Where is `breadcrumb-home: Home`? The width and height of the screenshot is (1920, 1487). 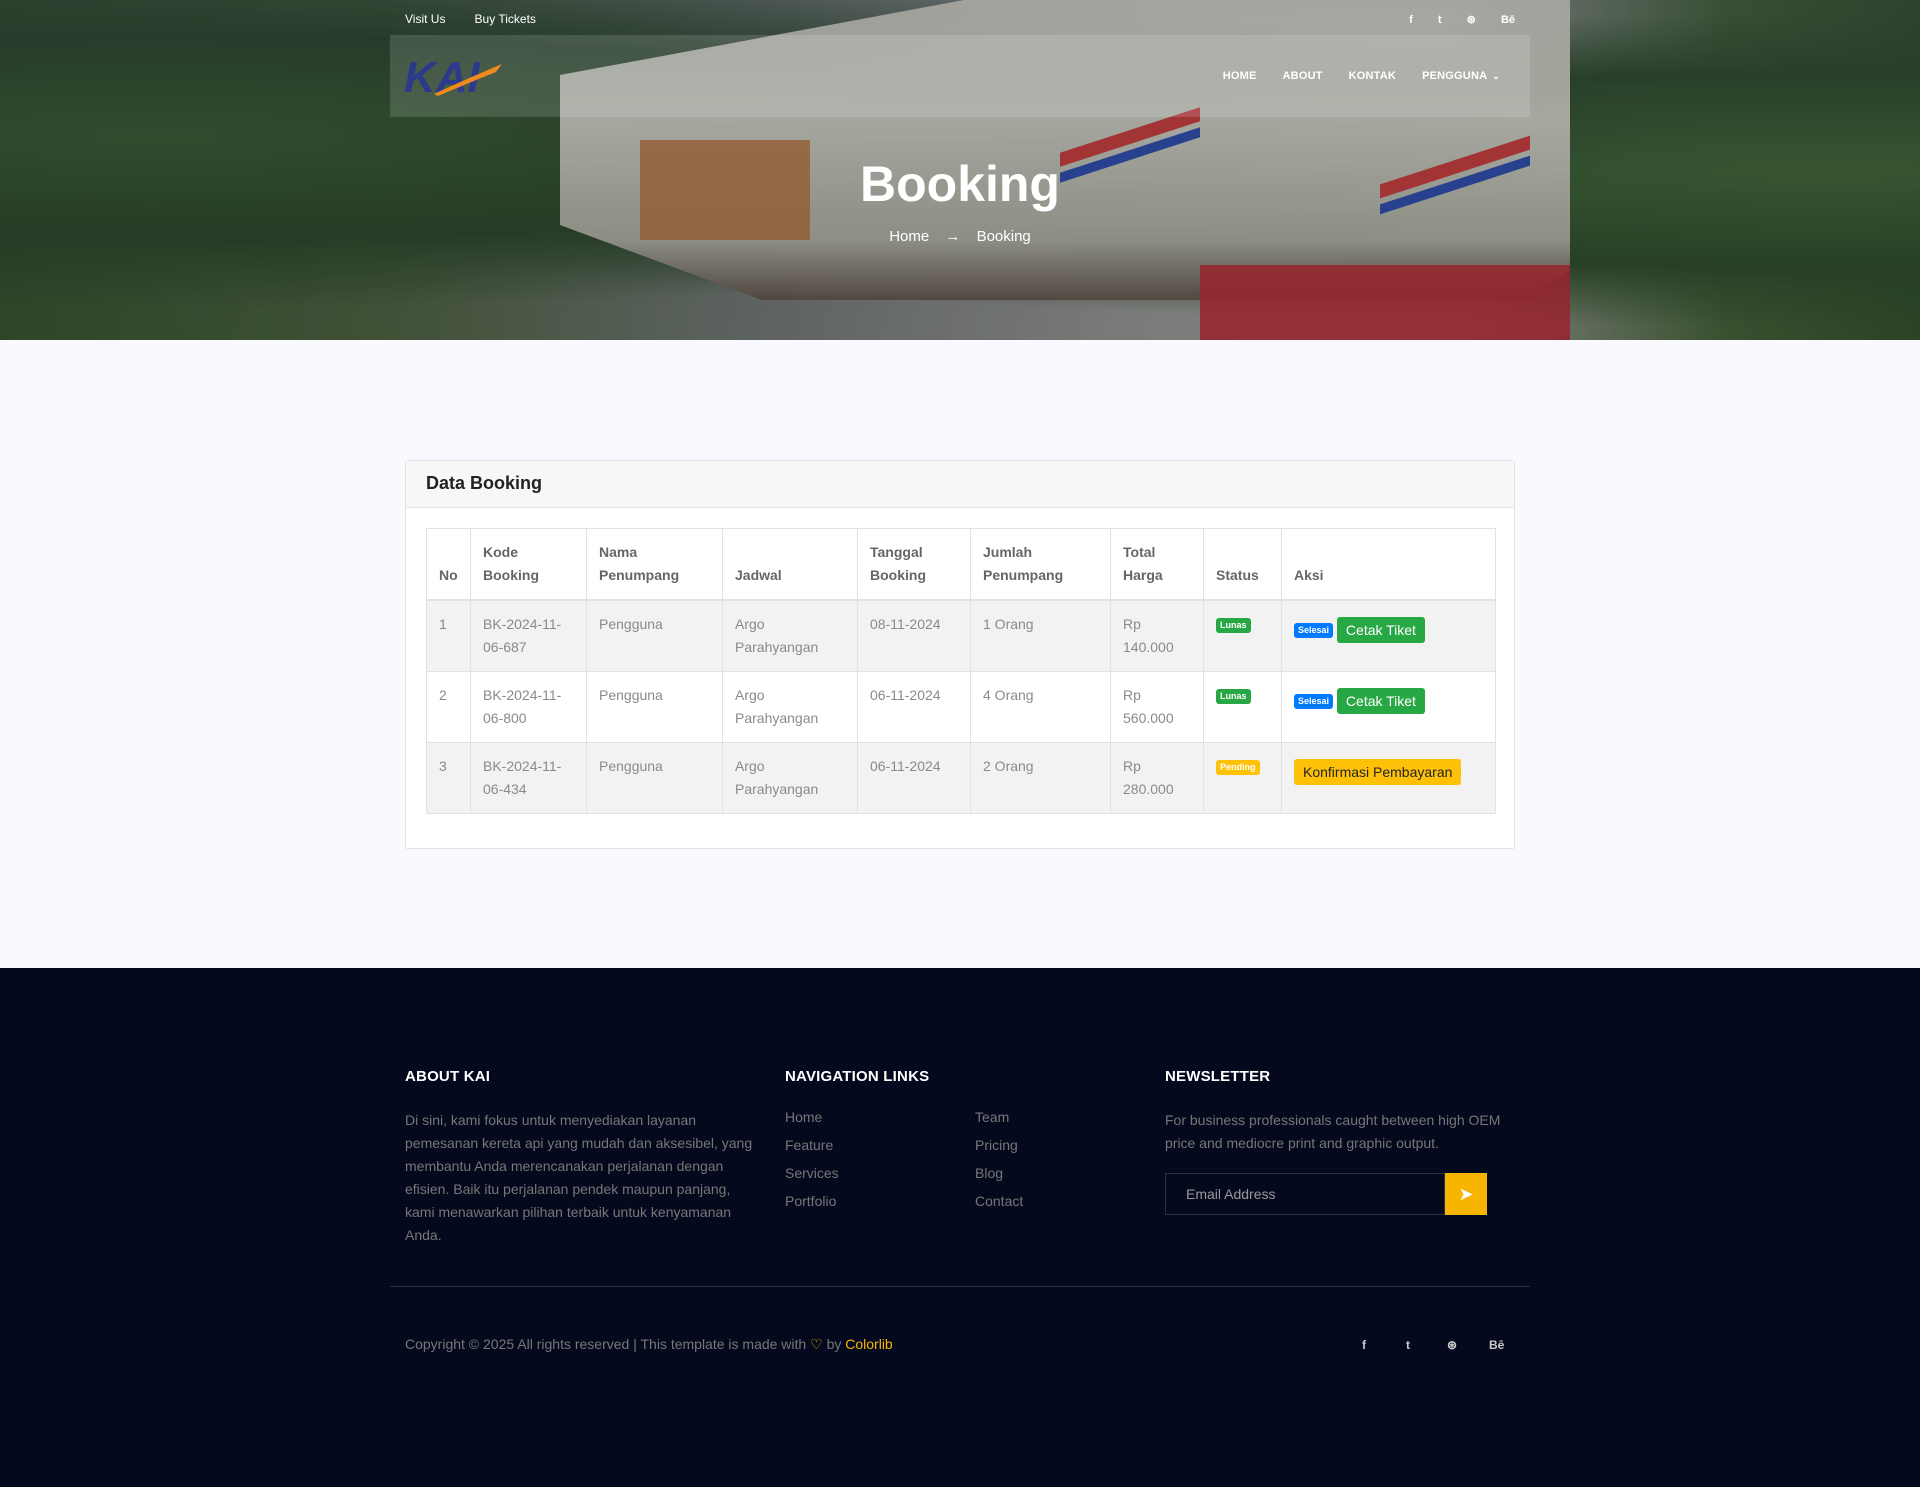
breadcrumb-home: Home is located at coordinates (909, 236).